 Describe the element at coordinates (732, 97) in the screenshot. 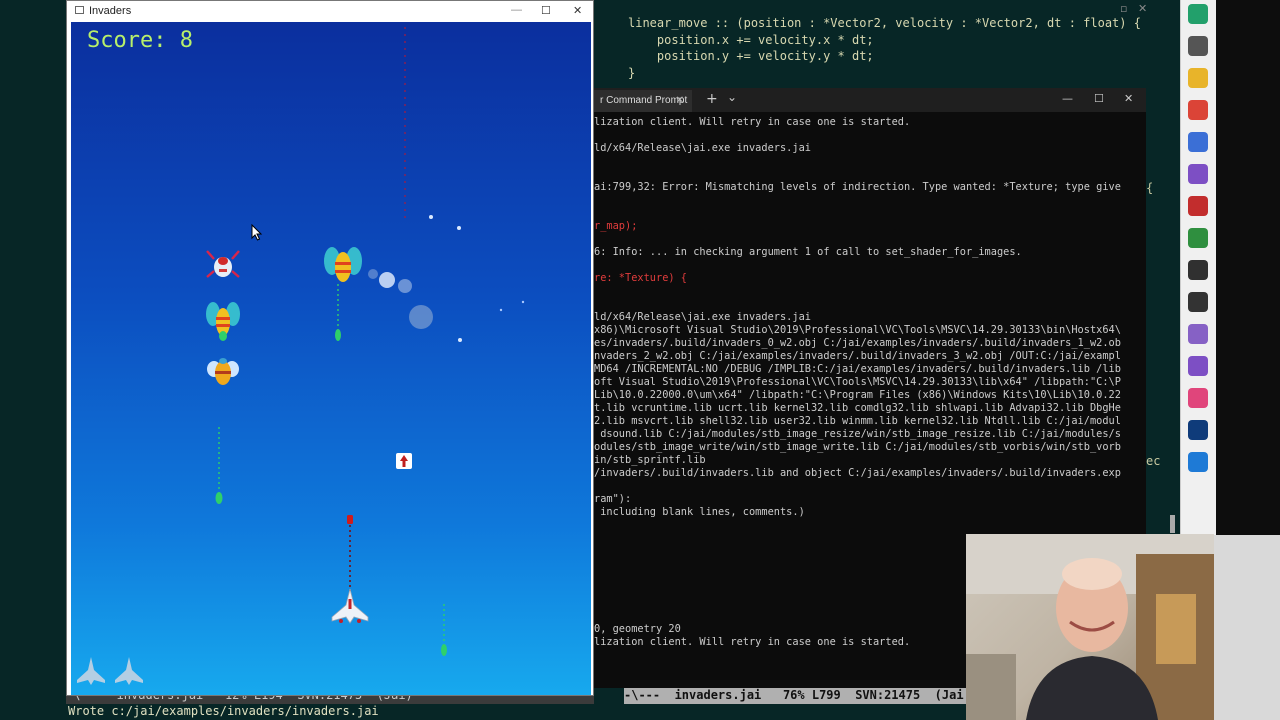

I see `tab-dropdown-button: ⌄` at that location.